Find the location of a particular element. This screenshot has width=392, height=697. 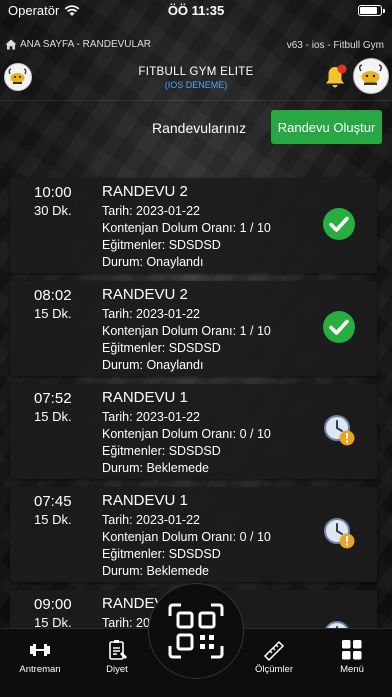

qr-scan-button is located at coordinates (196, 631).